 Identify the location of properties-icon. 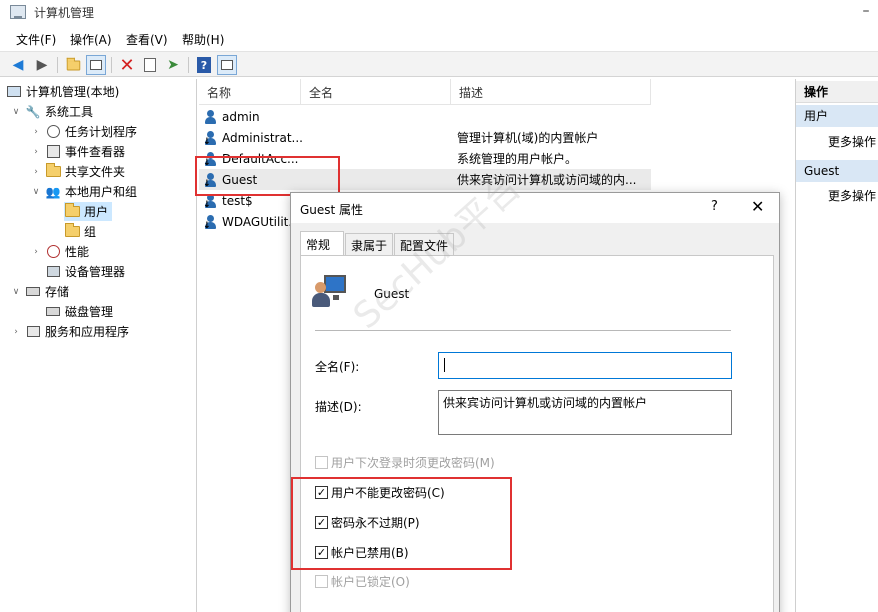
(150, 65).